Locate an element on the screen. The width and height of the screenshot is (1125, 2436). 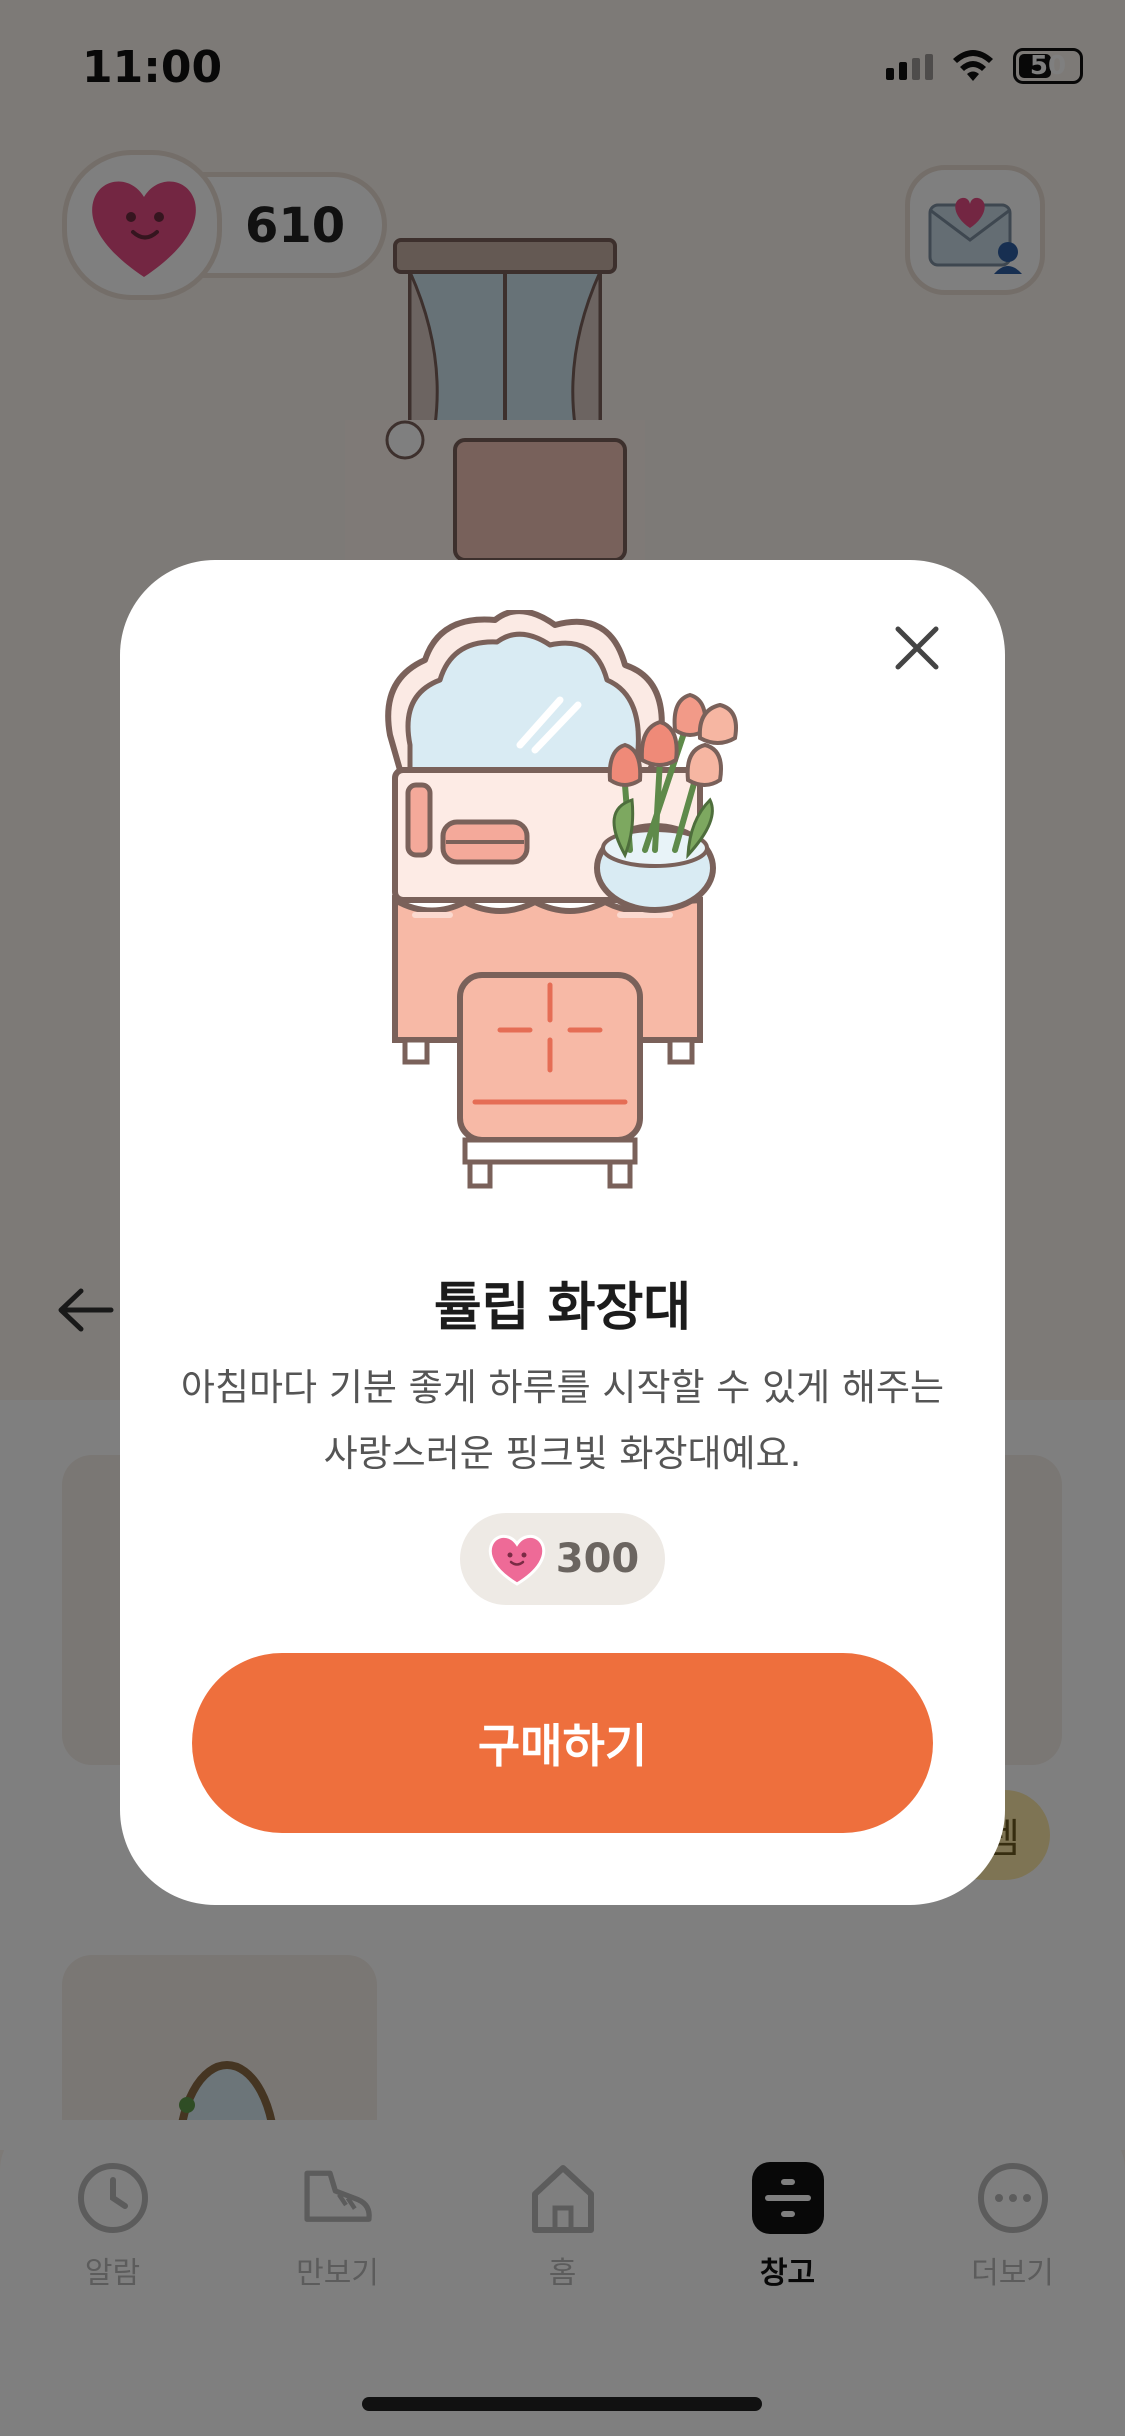
item-title: 튤립 화장대 is located at coordinates (562, 1308).